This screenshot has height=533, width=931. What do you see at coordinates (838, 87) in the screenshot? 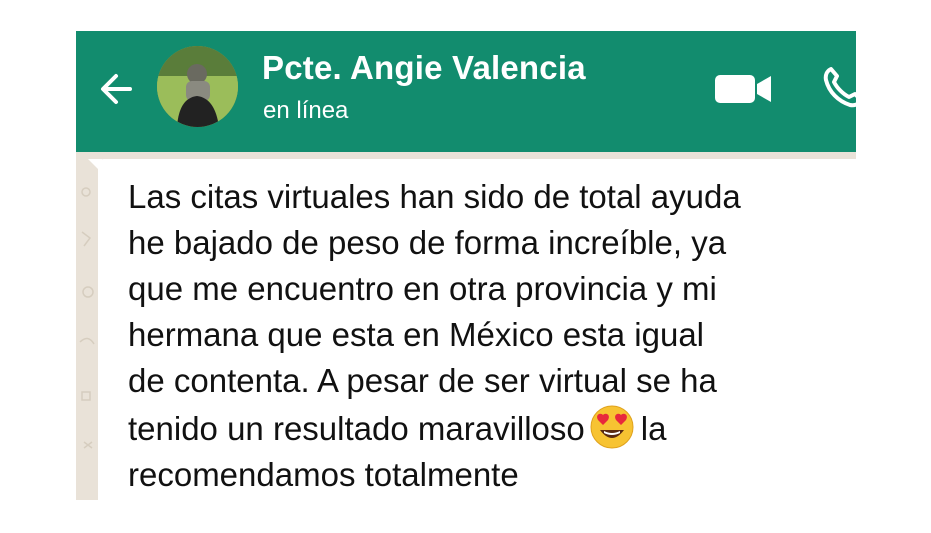
I see `phone-icon` at bounding box center [838, 87].